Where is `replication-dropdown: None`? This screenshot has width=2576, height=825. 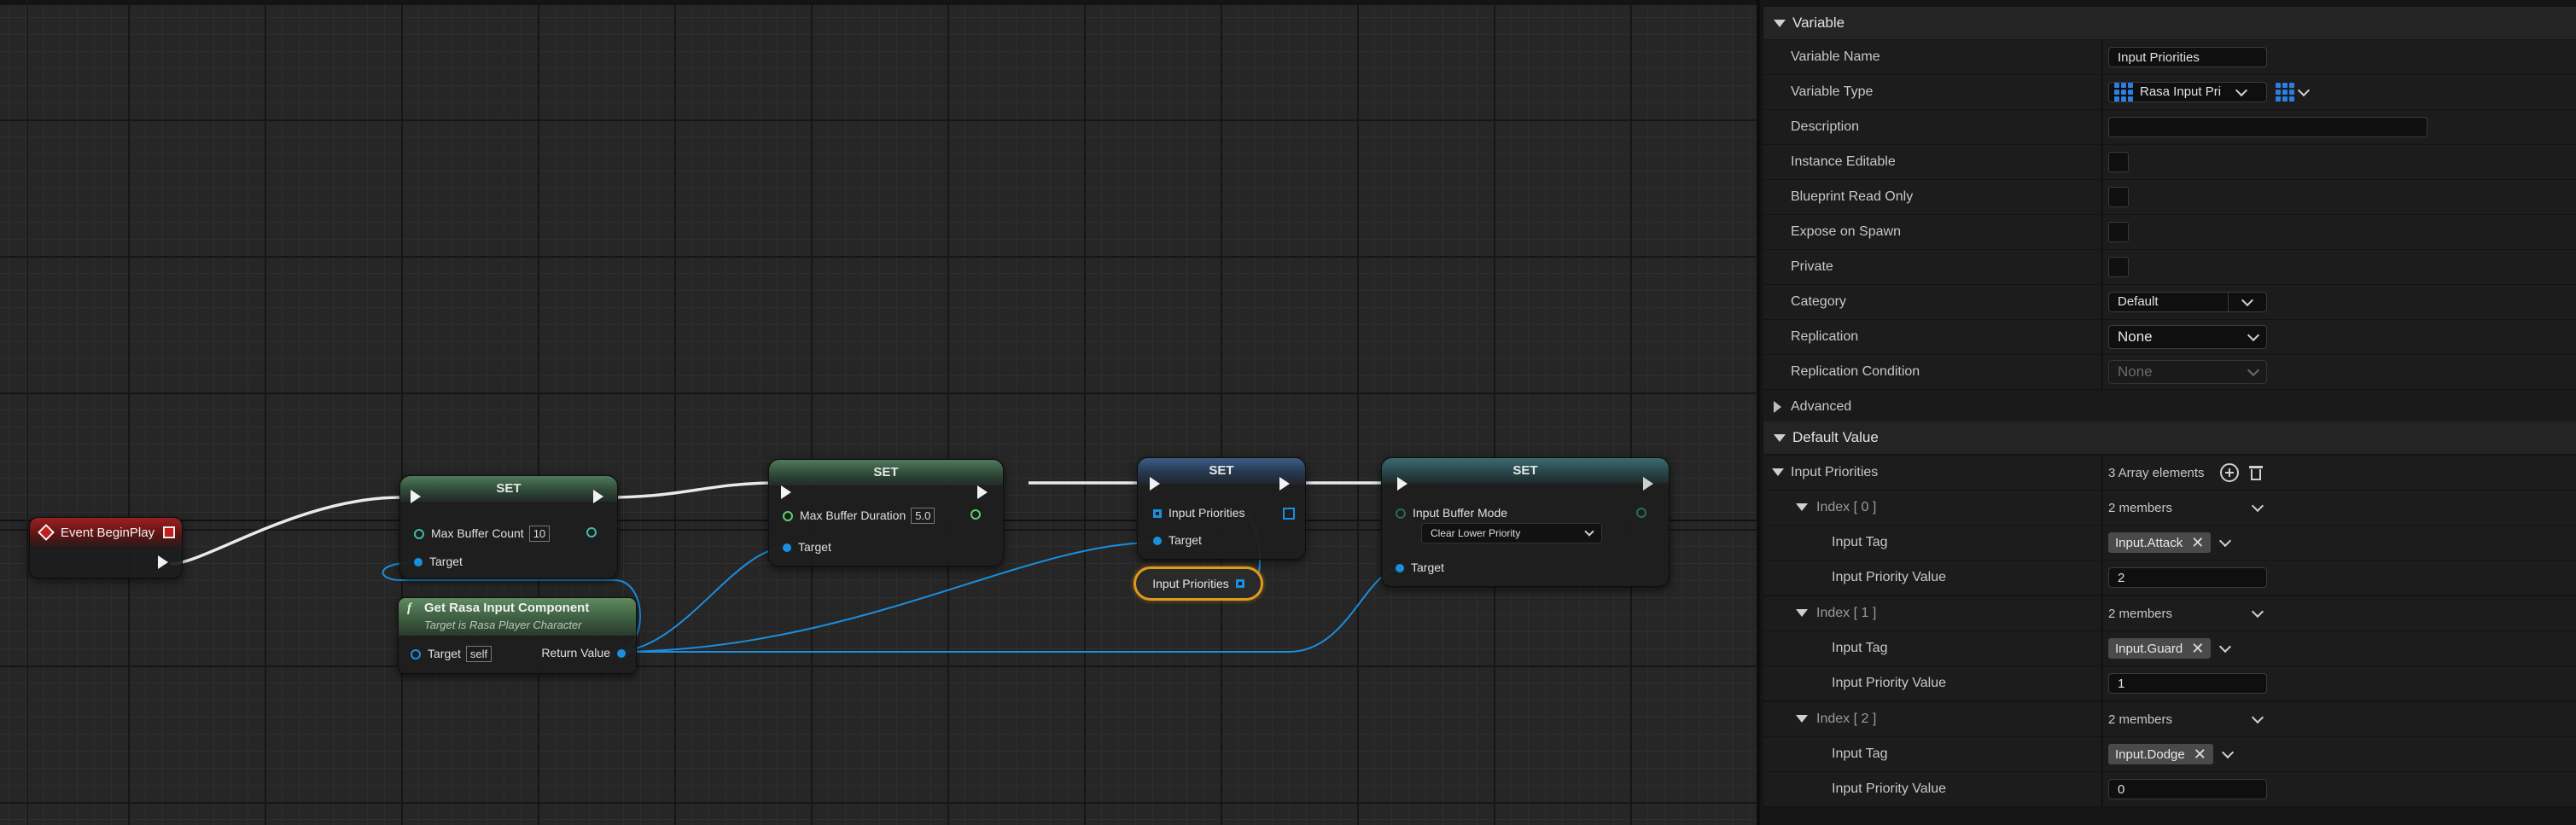 replication-dropdown: None is located at coordinates (2187, 337).